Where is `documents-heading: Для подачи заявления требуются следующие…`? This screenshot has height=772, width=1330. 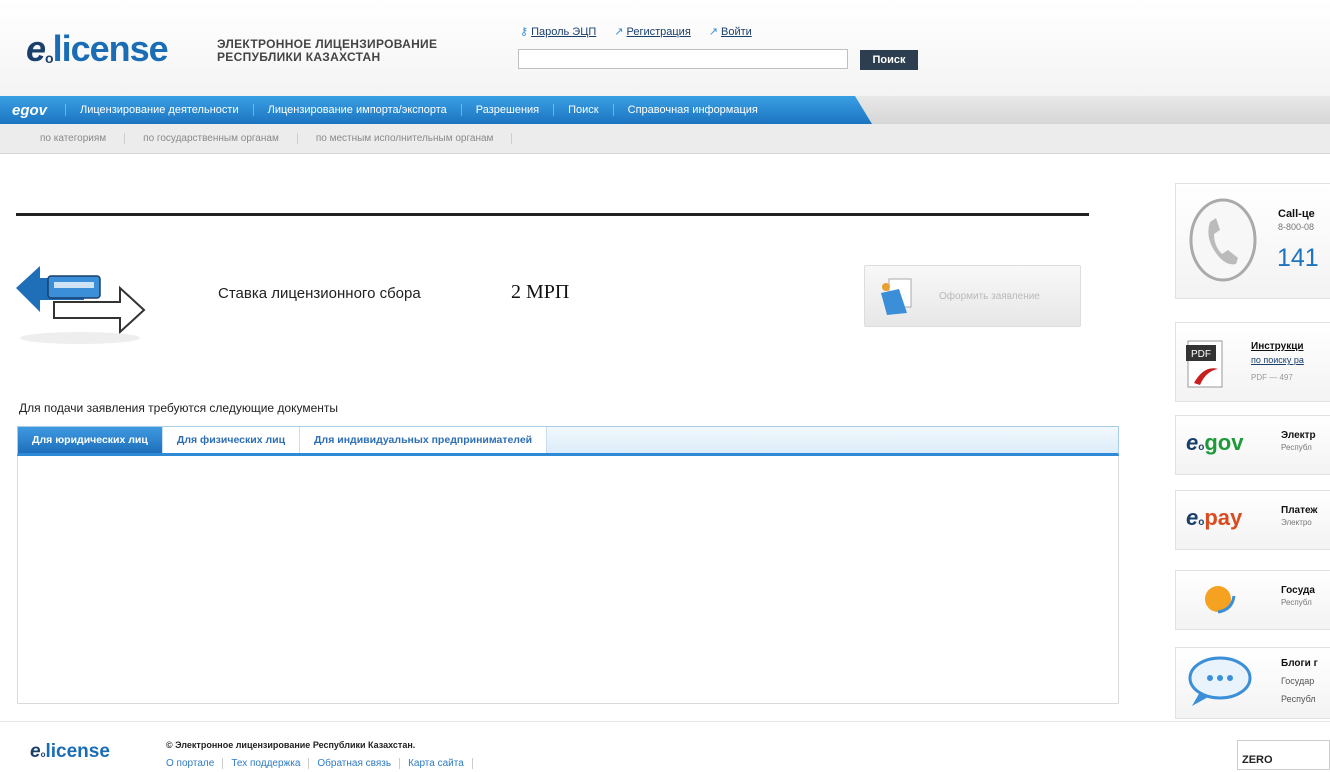 documents-heading: Для подачи заявления требуются следующие… is located at coordinates (179, 408).